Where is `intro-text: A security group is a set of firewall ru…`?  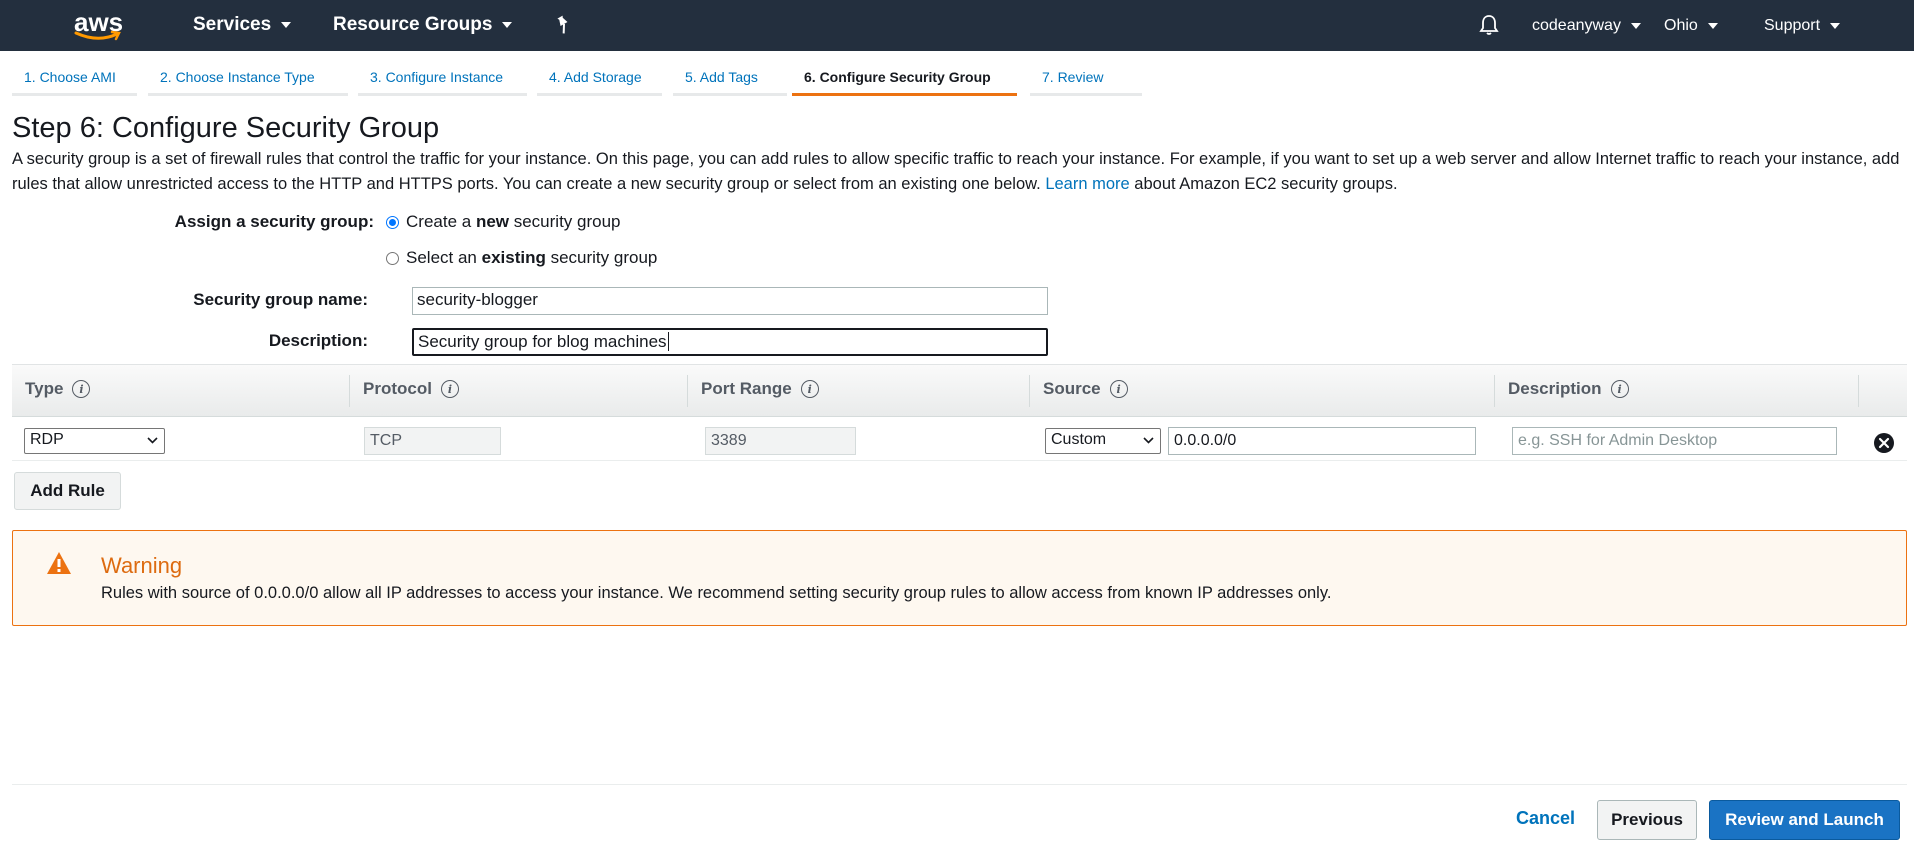 intro-text: A security group is a set of firewall ru… is located at coordinates (956, 171).